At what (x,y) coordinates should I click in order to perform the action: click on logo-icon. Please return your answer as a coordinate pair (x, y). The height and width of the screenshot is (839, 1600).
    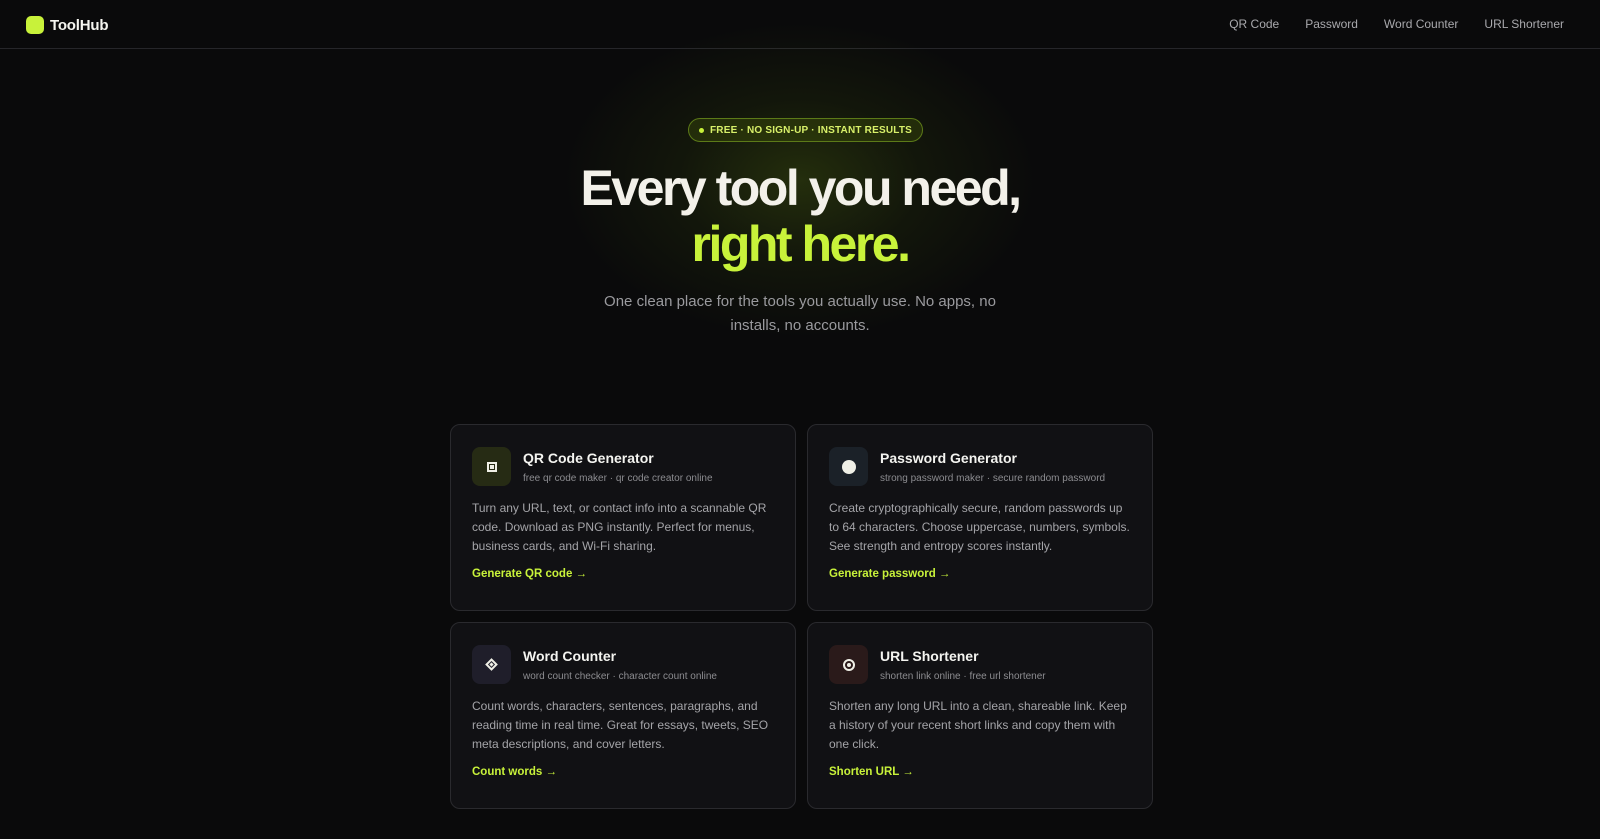
    Looking at the image, I should click on (35, 25).